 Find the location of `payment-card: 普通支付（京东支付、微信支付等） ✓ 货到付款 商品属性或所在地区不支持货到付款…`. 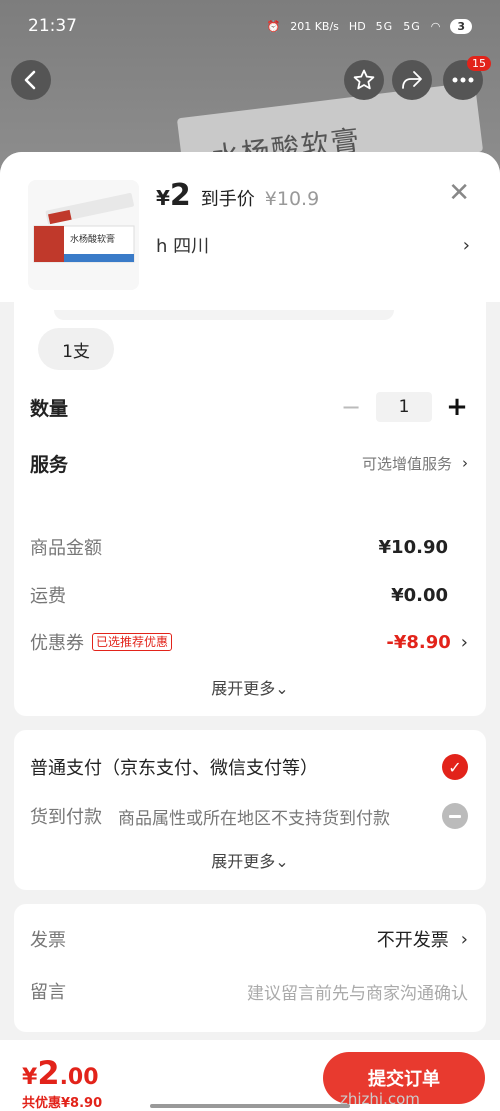

payment-card: 普通支付（京东支付、微信支付等） ✓ 货到付款 商品属性或所在地区不支持货到付款… is located at coordinates (250, 810).